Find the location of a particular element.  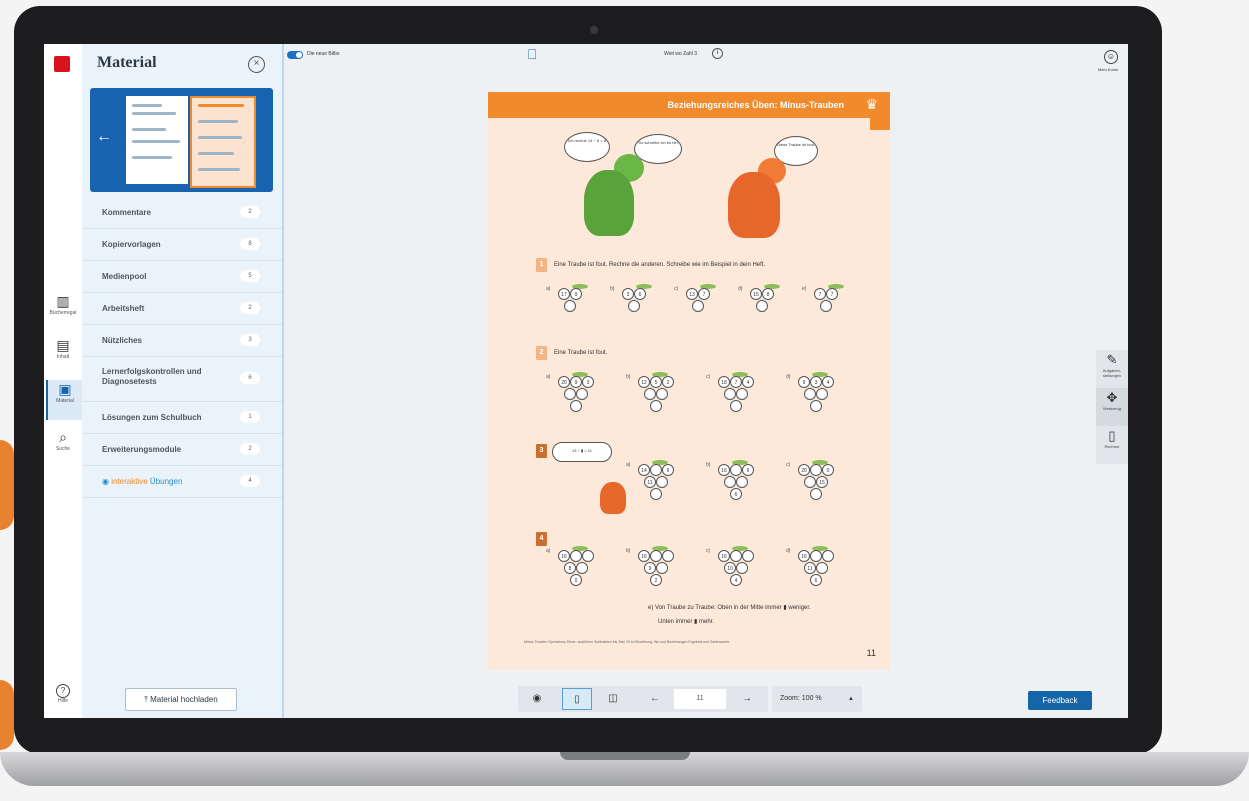

material-icon: ▣ is located at coordinates (65, 389).